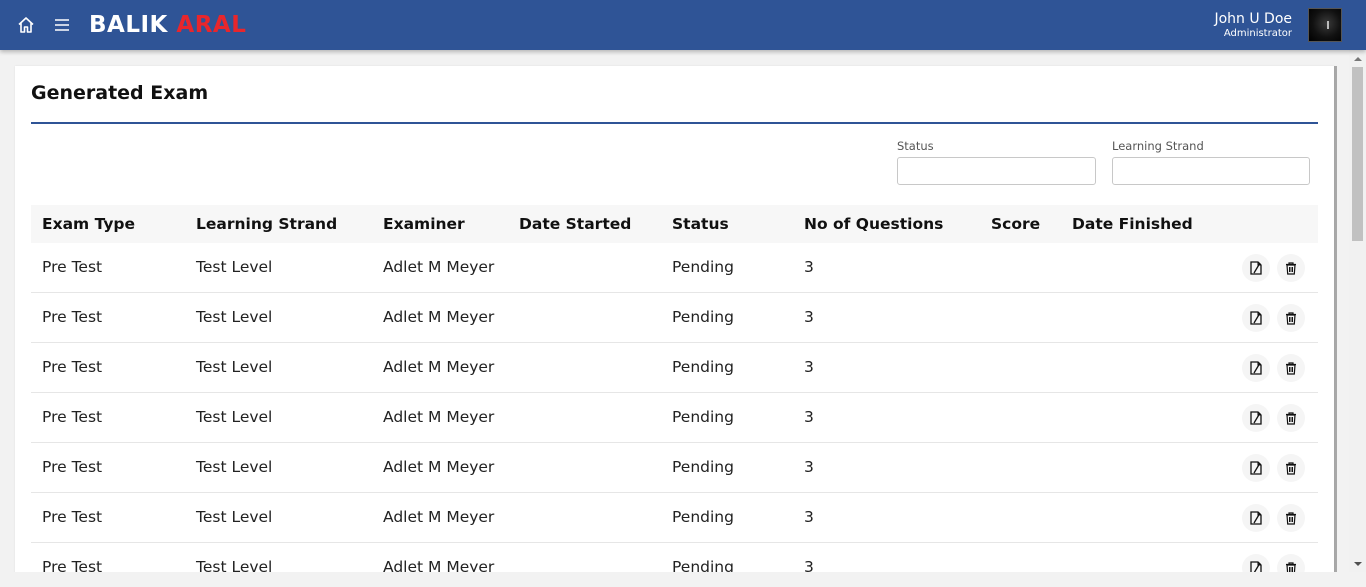  Describe the element at coordinates (1357, 563) in the screenshot. I see `scroll-down-icon` at that location.